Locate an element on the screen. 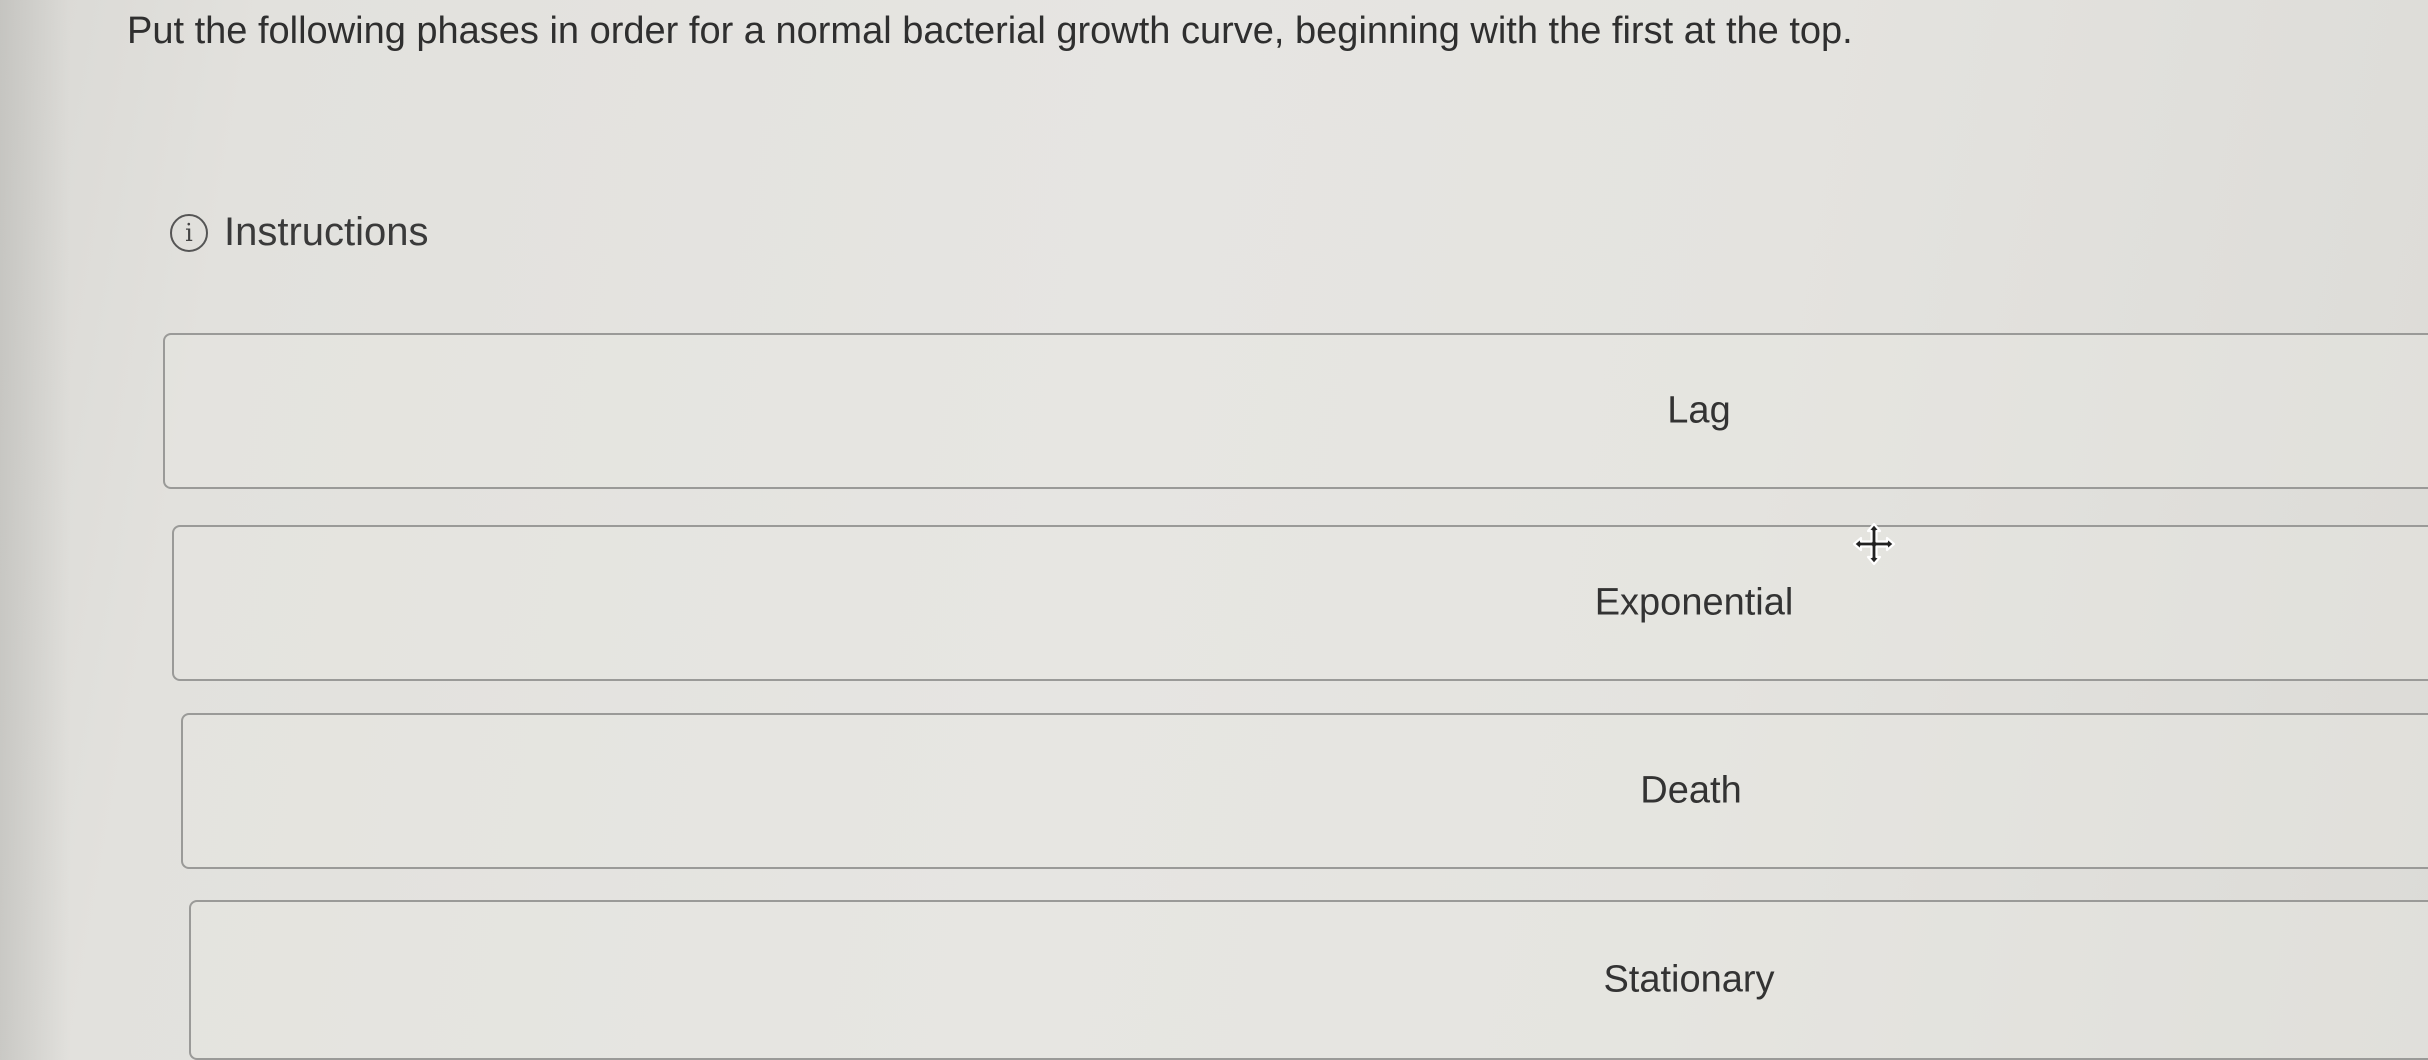  sortable-item-lag: Lag is located at coordinates (1295, 411).